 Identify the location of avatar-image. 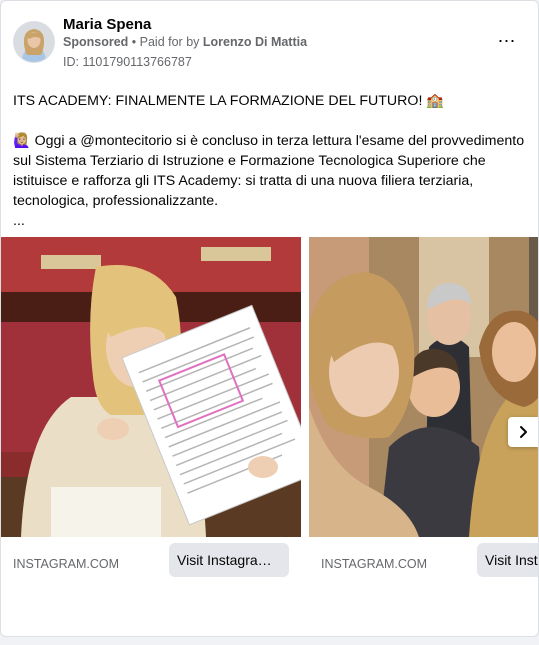
(34, 42).